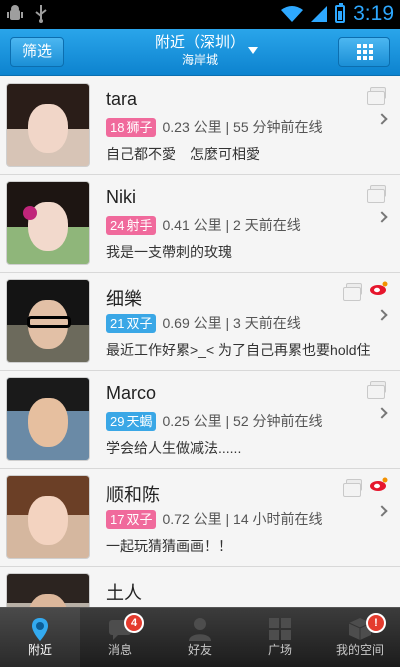 Image resolution: width=400 pixels, height=667 pixels. I want to click on age-sign-badge: 18 狮子, so click(131, 127).